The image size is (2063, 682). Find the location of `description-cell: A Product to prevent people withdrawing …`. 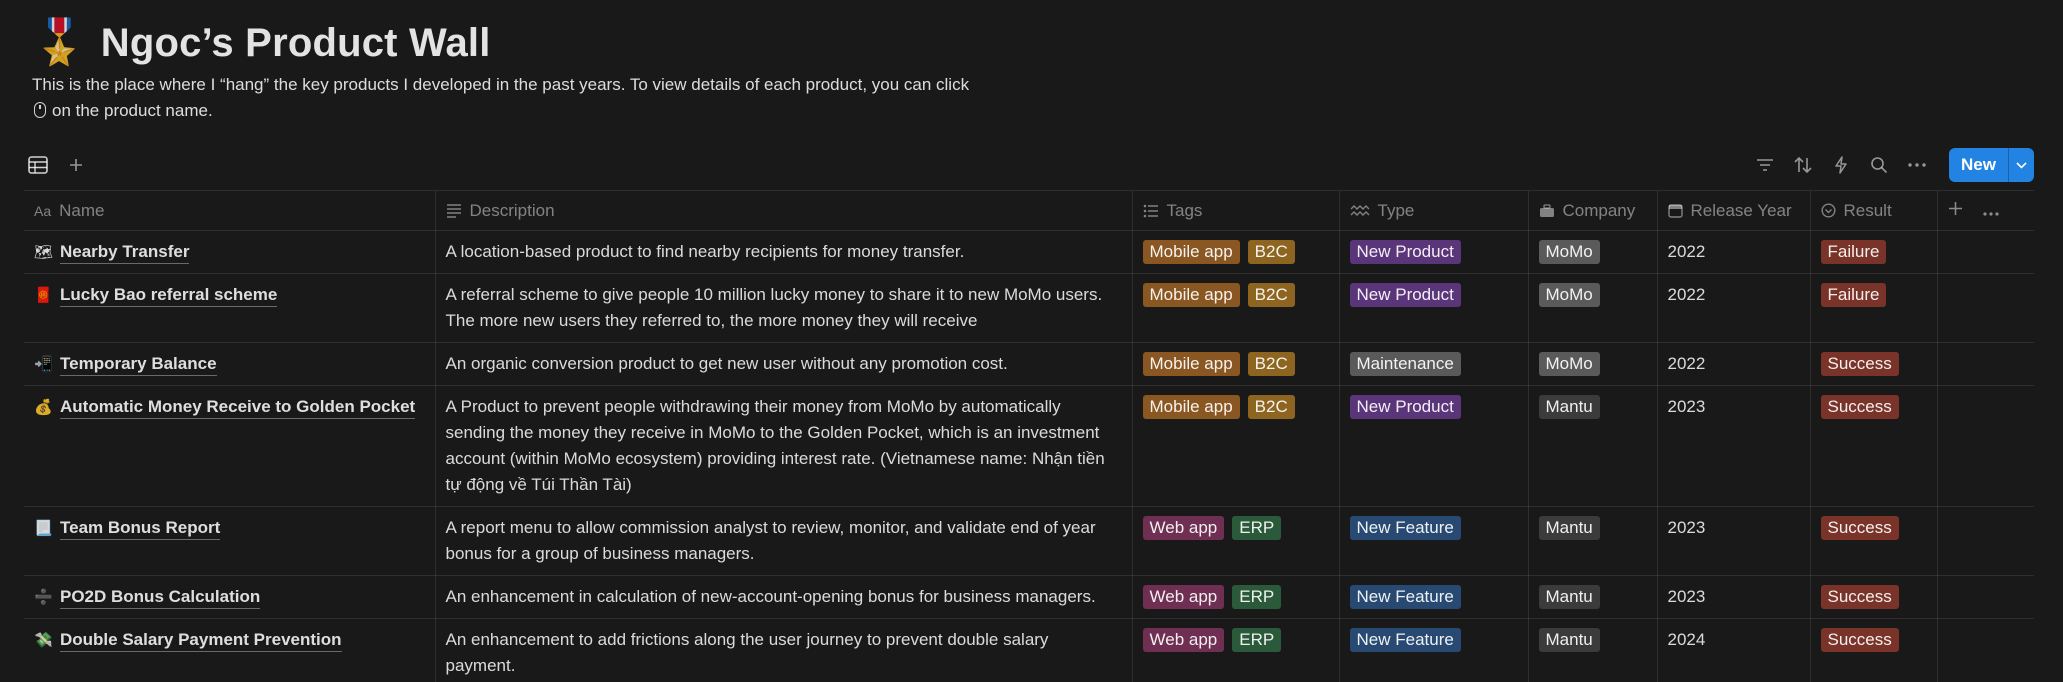

description-cell: A Product to prevent people withdrawing … is located at coordinates (784, 446).